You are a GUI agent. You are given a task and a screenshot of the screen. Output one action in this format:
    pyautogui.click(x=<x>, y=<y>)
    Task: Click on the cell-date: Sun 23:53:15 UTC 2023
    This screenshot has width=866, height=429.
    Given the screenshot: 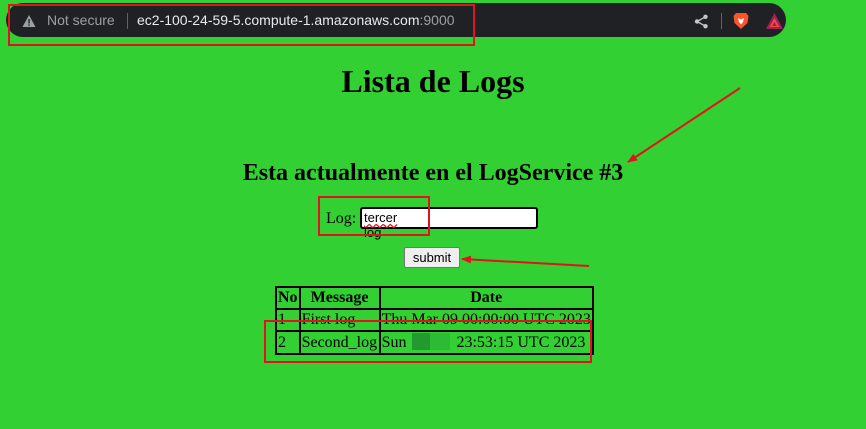 What is the action you would take?
    pyautogui.click(x=486, y=342)
    